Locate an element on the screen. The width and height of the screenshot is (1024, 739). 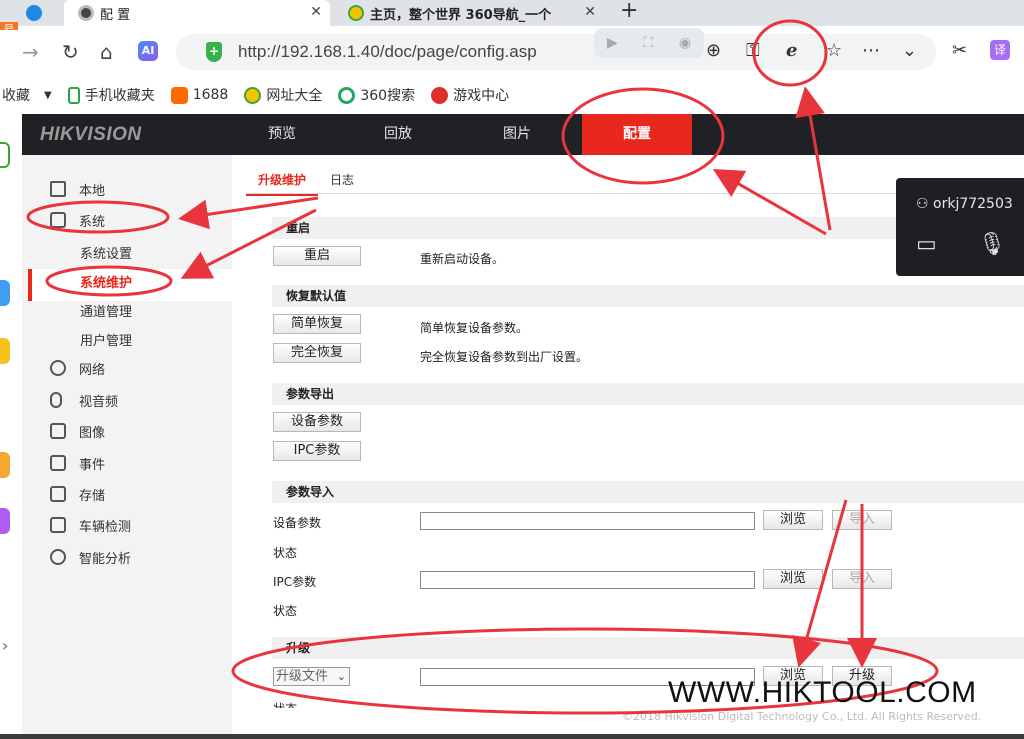
upgrade-type-select: 升级文件 ⌄ is located at coordinates (311, 676).